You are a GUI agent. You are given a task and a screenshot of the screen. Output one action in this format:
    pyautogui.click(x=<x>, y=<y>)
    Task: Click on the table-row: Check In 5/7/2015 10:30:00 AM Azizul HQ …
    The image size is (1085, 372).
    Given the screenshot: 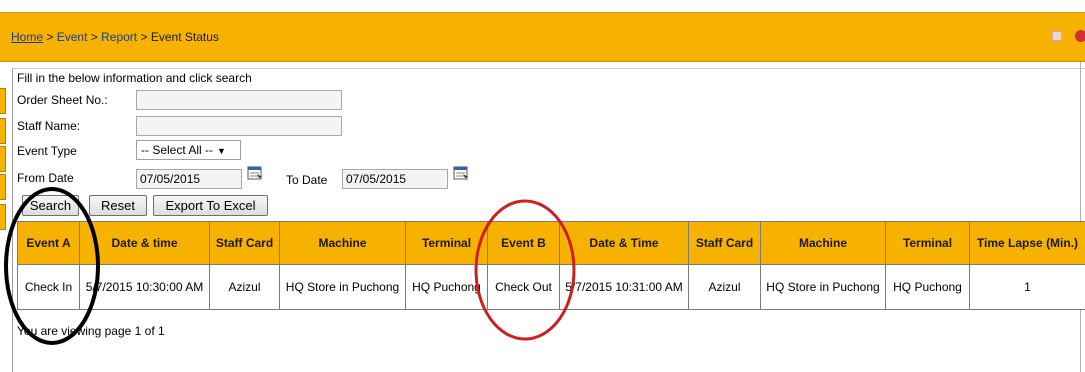 What is the action you would take?
    pyautogui.click(x=551, y=287)
    